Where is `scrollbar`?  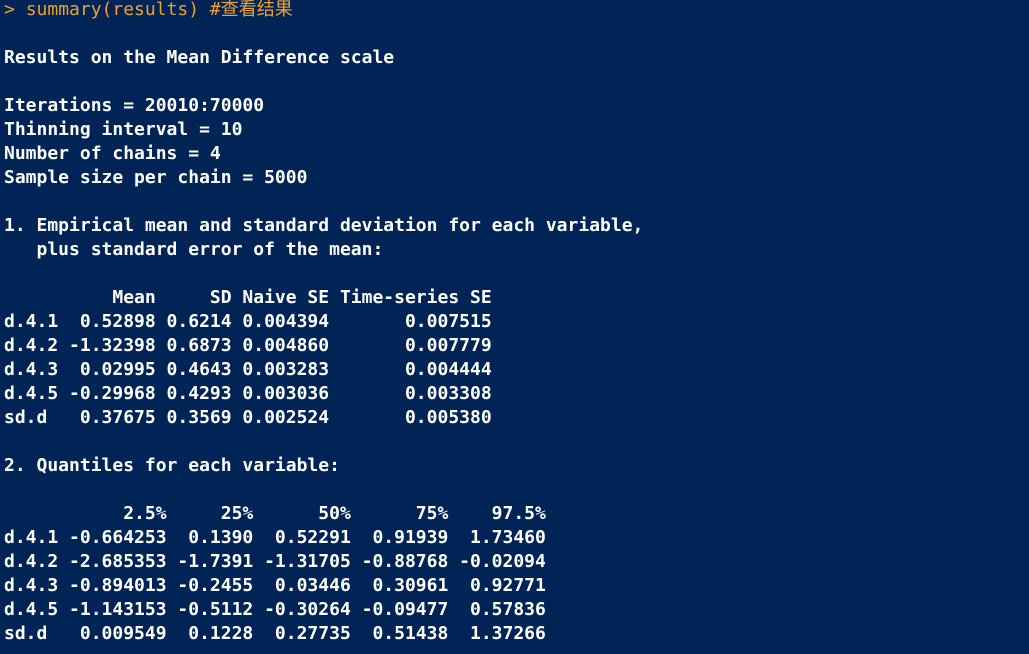 scrollbar is located at coordinates (1023, 327).